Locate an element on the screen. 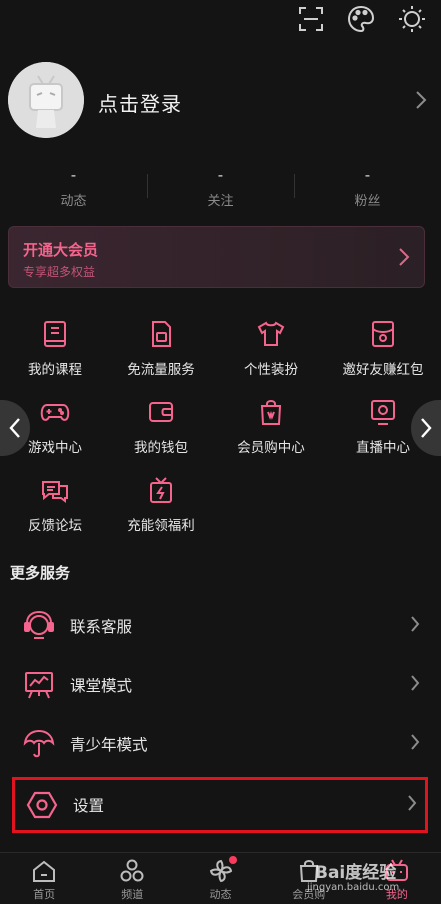 The image size is (441, 904). grid-item-free-data: 免流量服务 is located at coordinates (161, 347).